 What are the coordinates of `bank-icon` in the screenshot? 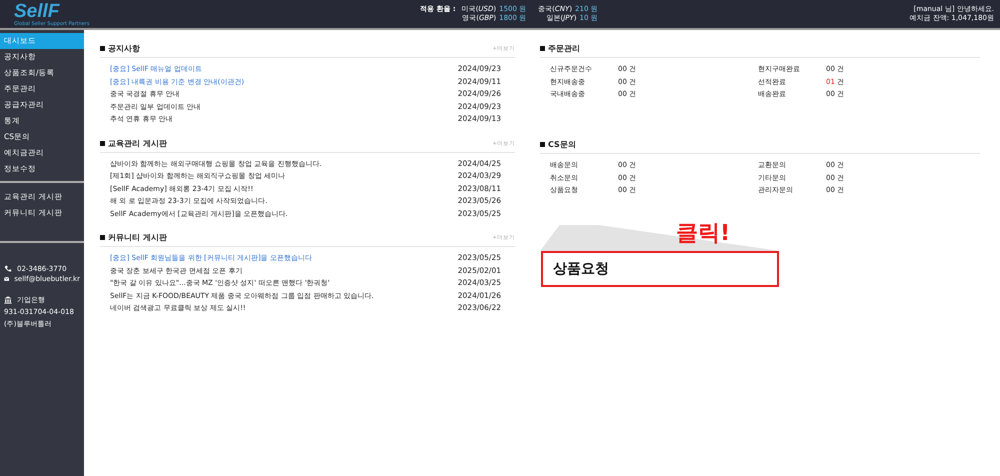 It's located at (8, 300).